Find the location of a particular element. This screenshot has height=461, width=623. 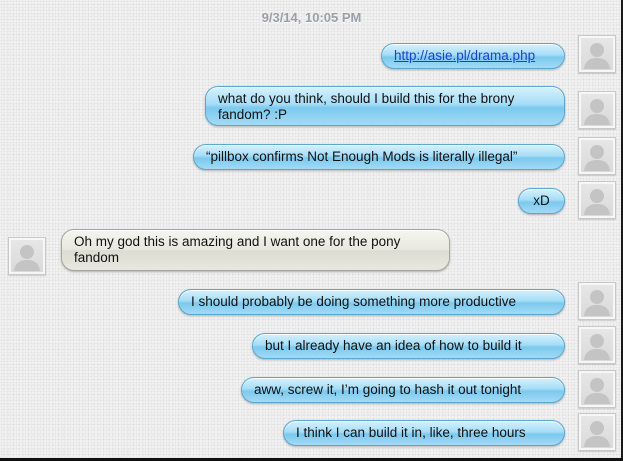

contact-avatar is located at coordinates (27, 256).